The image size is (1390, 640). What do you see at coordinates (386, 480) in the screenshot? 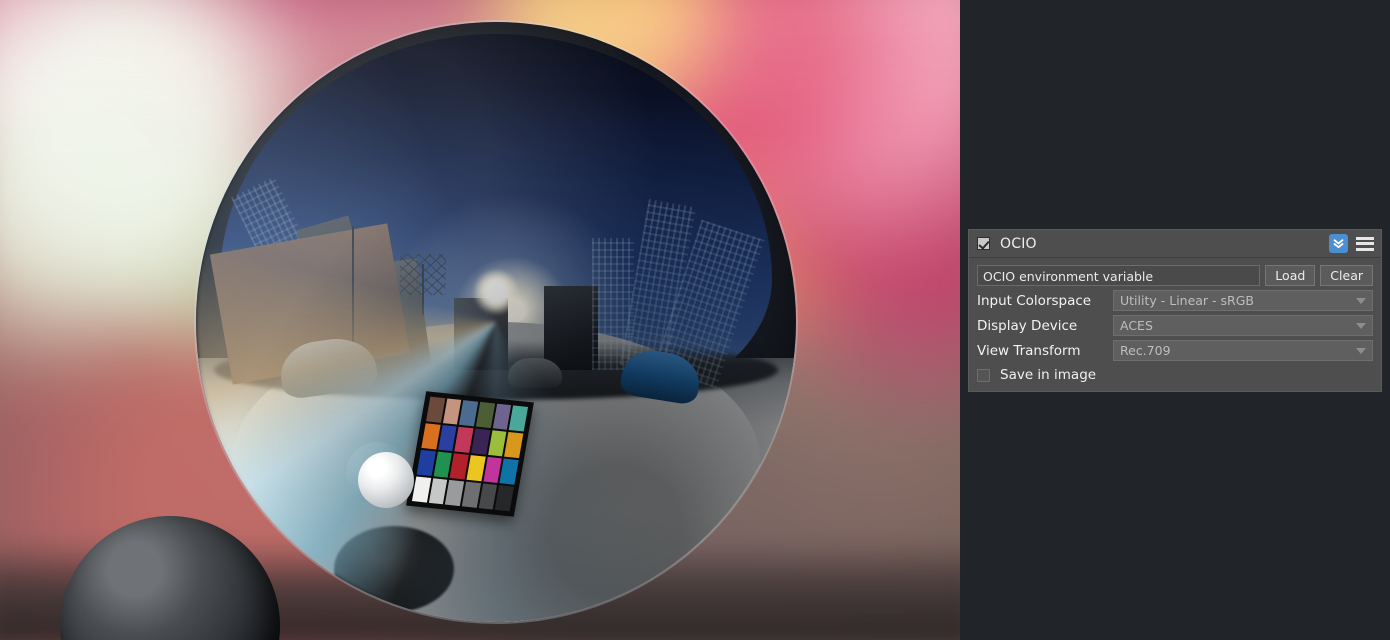
I see `white-sphere` at bounding box center [386, 480].